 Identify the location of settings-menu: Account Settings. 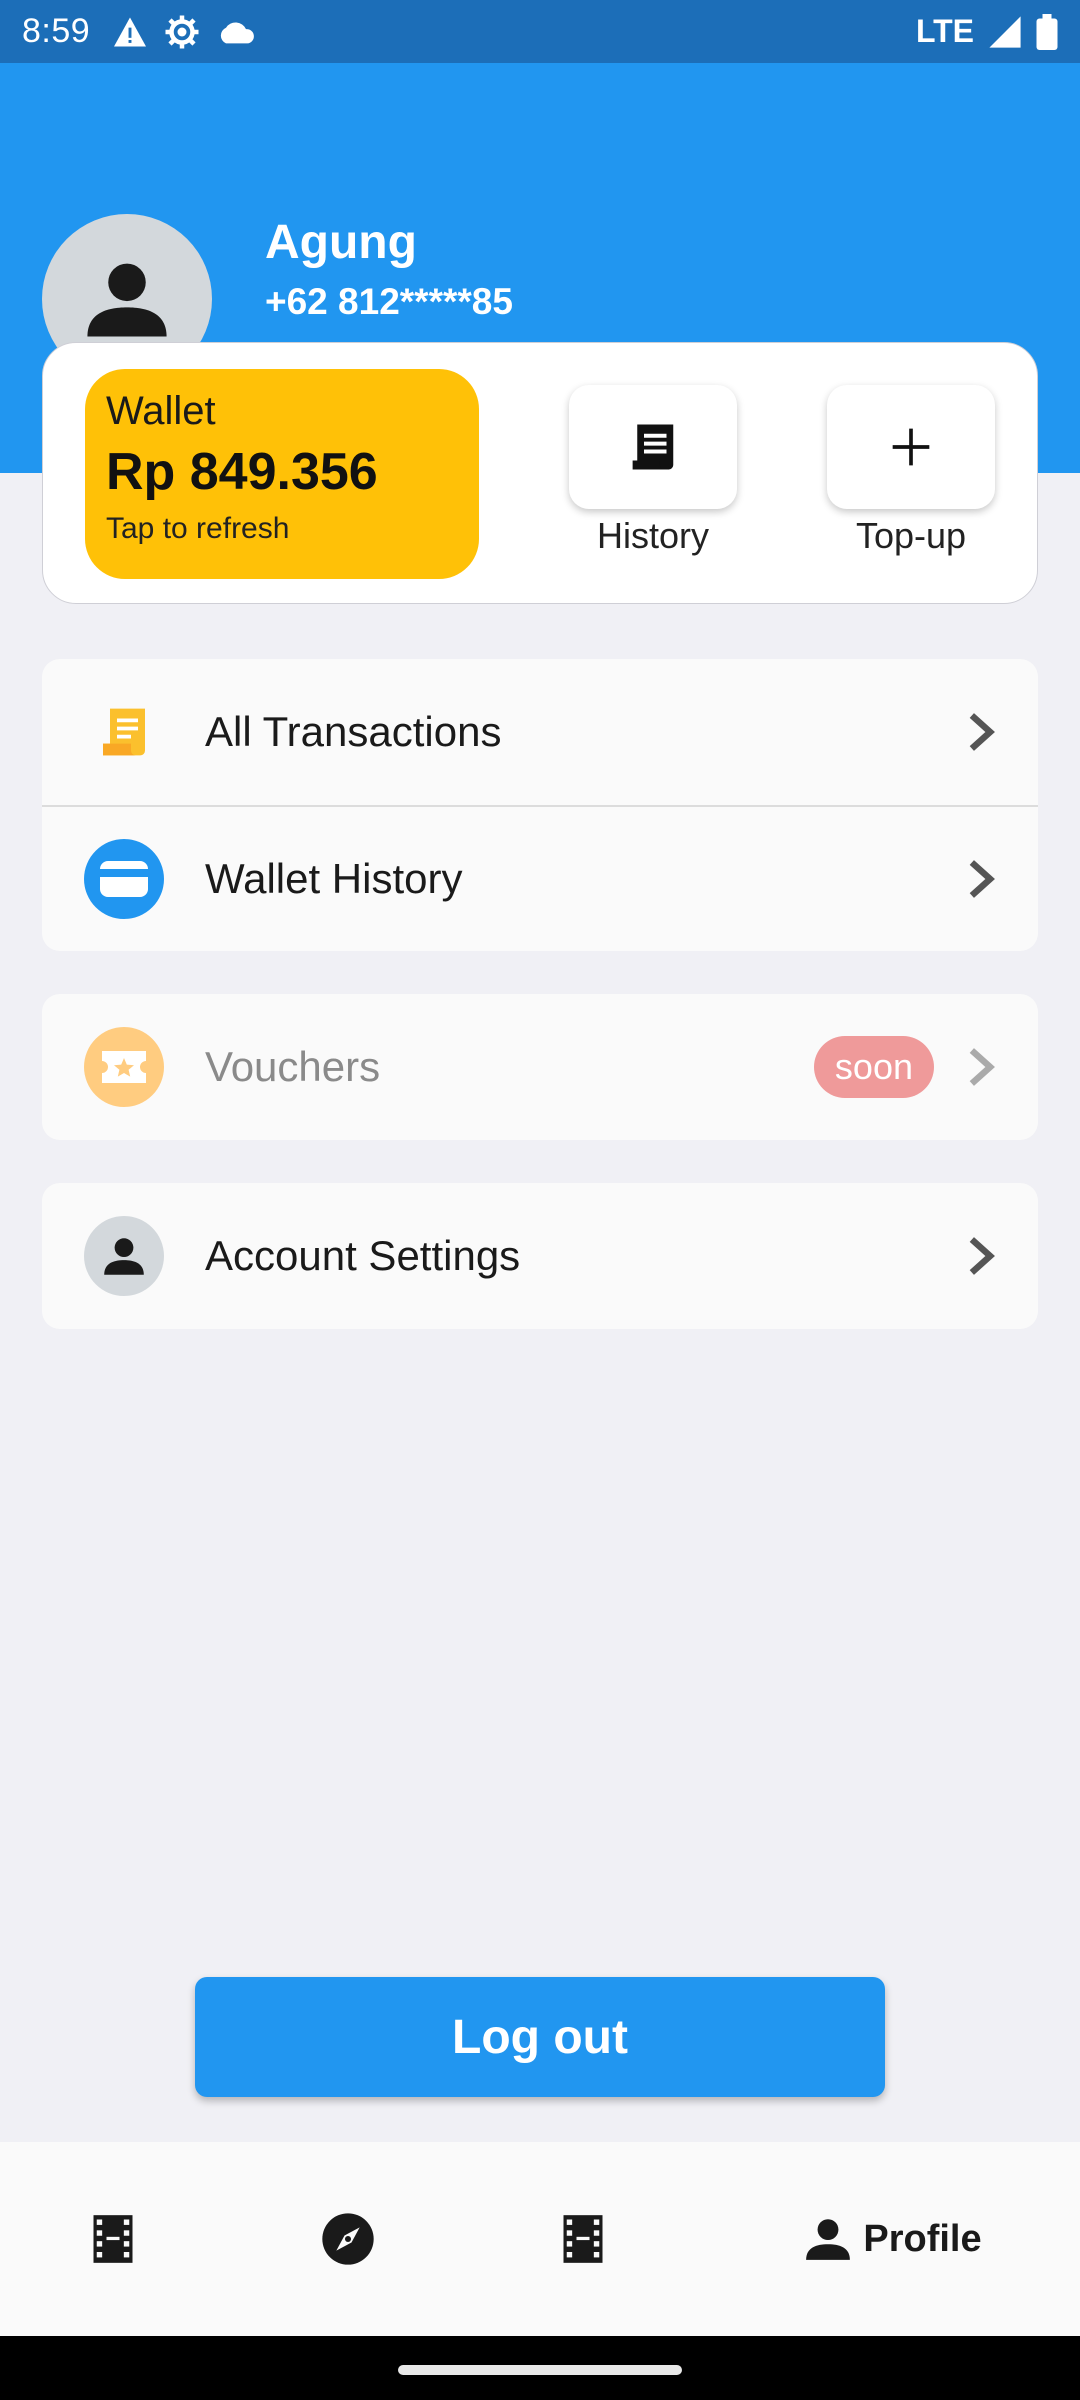
(540, 1256).